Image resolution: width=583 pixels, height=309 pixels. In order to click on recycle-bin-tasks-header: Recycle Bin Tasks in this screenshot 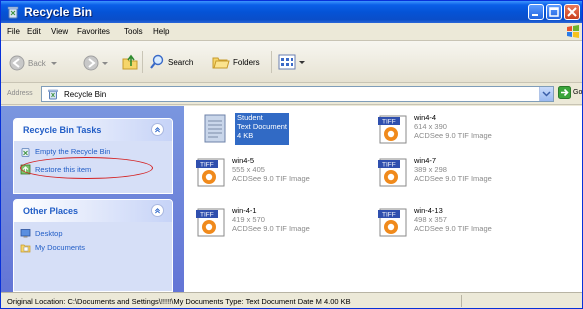, I will do `click(93, 130)`.